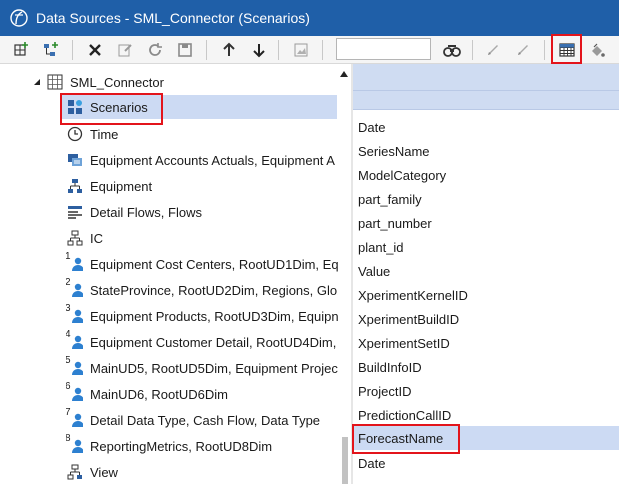  Describe the element at coordinates (75, 314) in the screenshot. I see `ud-icon: 3` at that location.